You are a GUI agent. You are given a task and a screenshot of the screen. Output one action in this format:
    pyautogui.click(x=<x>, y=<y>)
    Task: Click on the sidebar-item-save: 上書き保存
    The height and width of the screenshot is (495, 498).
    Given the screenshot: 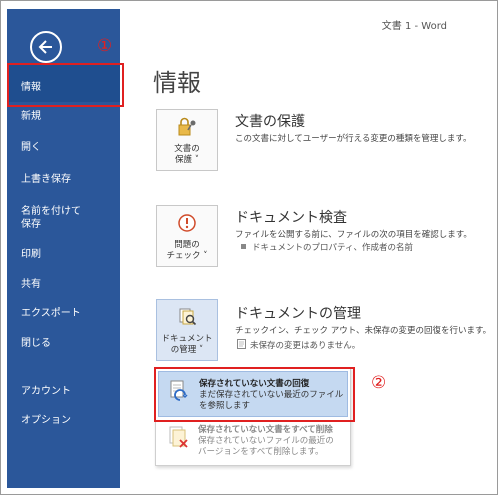 What is the action you would take?
    pyautogui.click(x=63, y=179)
    